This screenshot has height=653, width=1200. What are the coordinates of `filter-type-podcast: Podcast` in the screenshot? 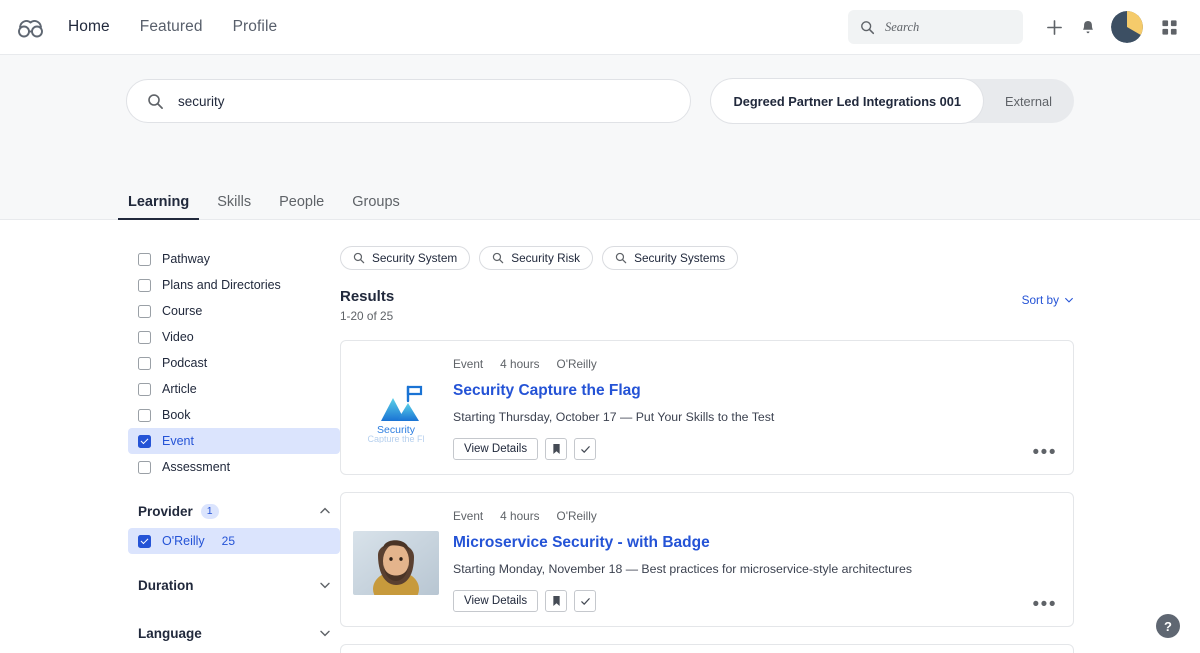 It's located at (234, 363).